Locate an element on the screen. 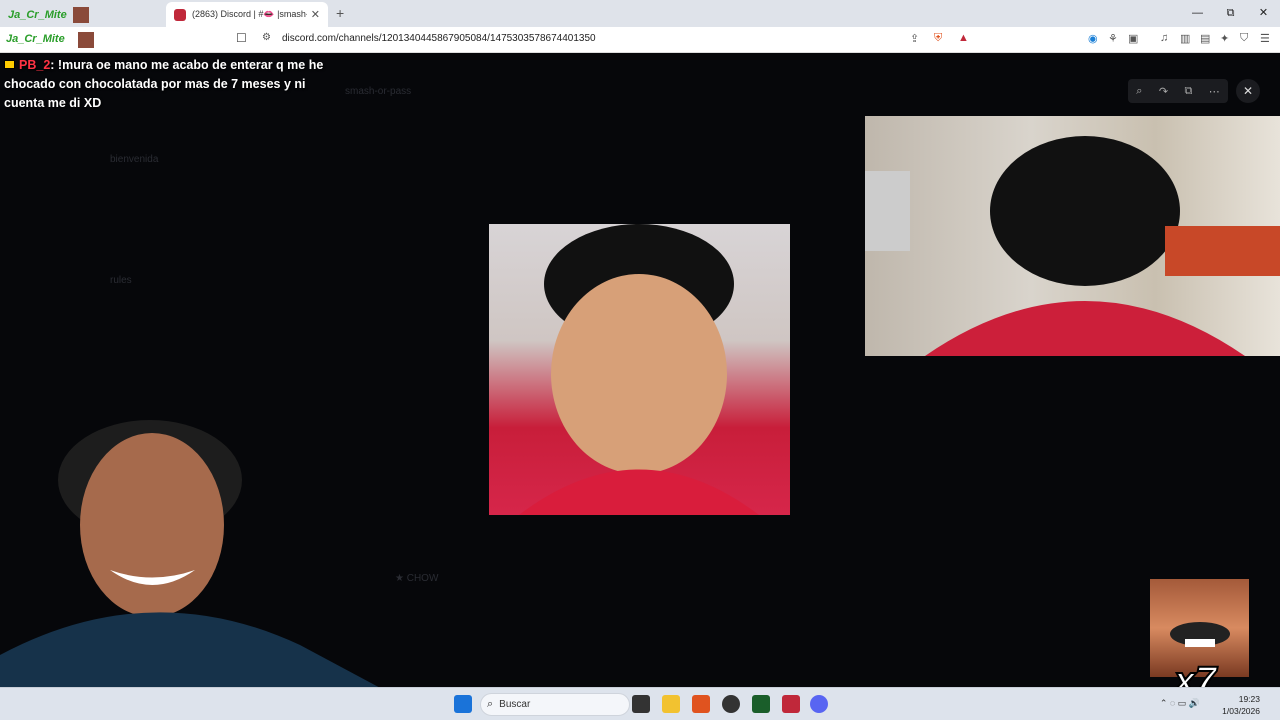 The image size is (1280, 720). system-tray-icons: ⌃ ◌ ▭ 🔊 is located at coordinates (1180, 703).